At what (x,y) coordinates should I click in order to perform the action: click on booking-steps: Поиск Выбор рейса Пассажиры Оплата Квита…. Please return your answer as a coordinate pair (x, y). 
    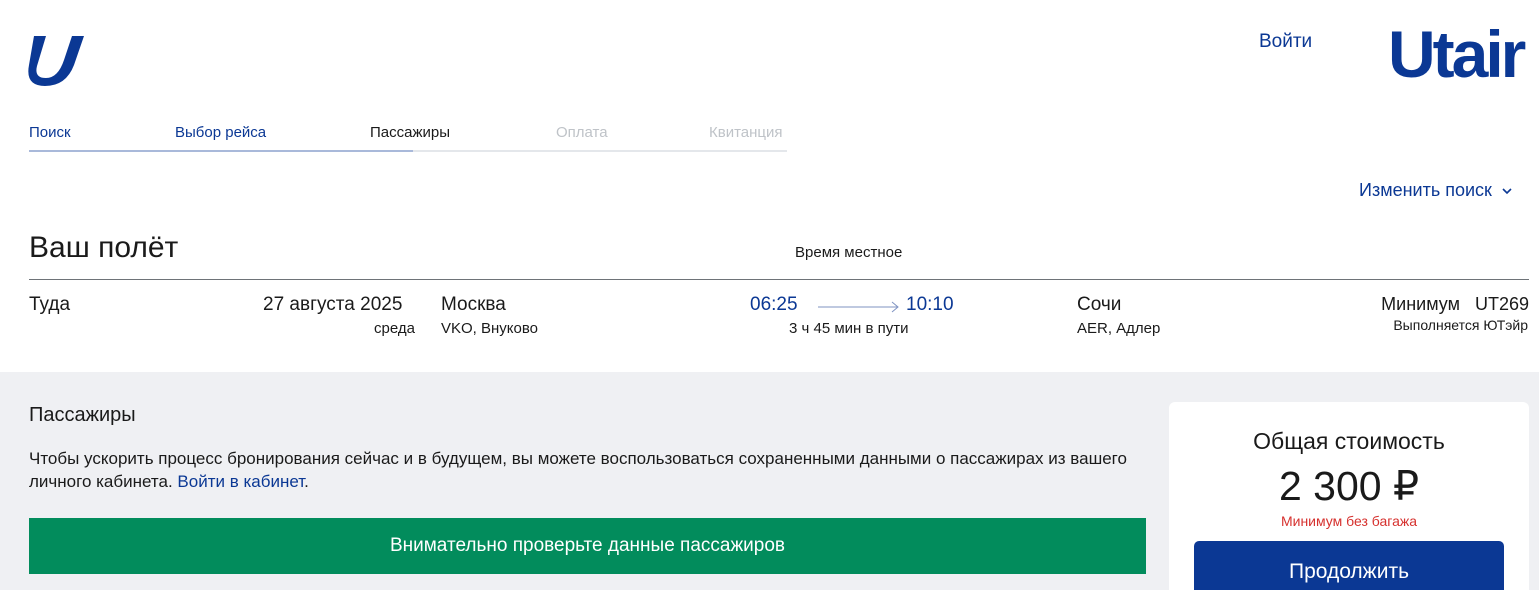
    Looking at the image, I should click on (408, 138).